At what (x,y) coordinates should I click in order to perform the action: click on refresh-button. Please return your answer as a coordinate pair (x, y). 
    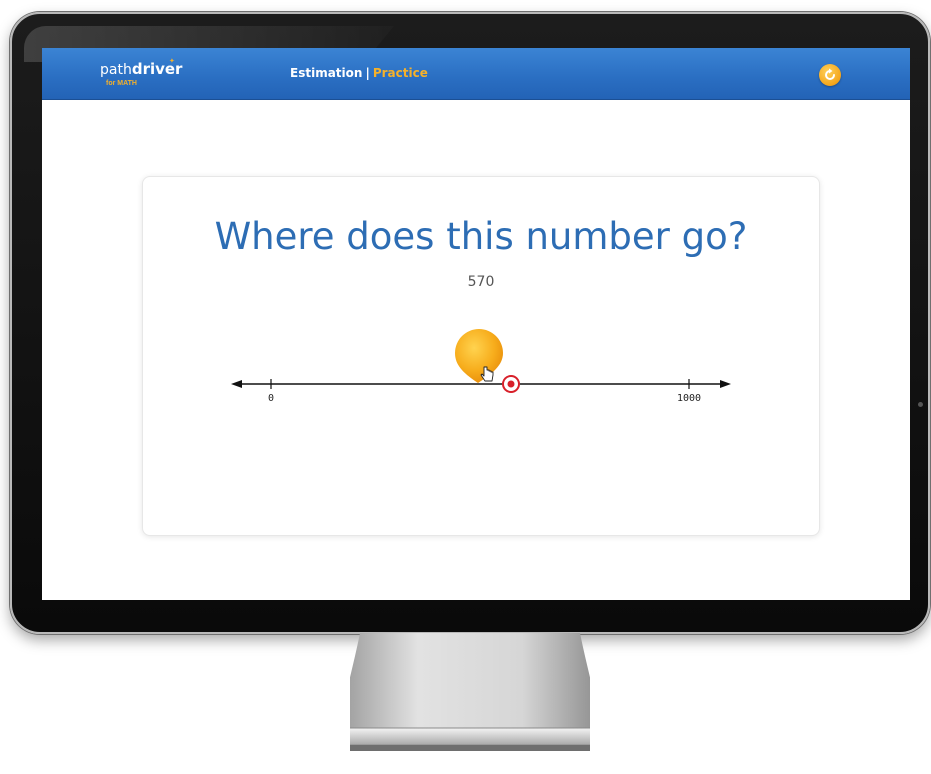
    Looking at the image, I should click on (830, 75).